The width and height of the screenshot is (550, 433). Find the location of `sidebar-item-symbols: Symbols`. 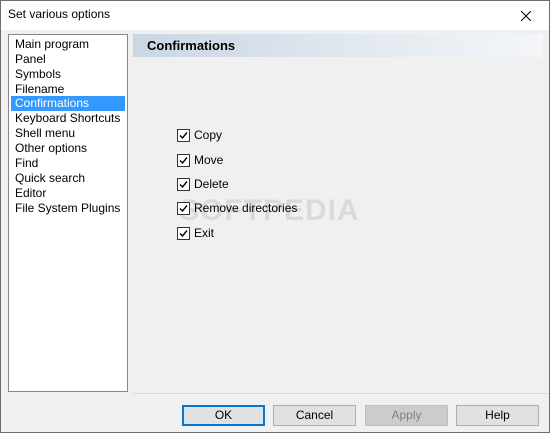

sidebar-item-symbols: Symbols is located at coordinates (68, 74).